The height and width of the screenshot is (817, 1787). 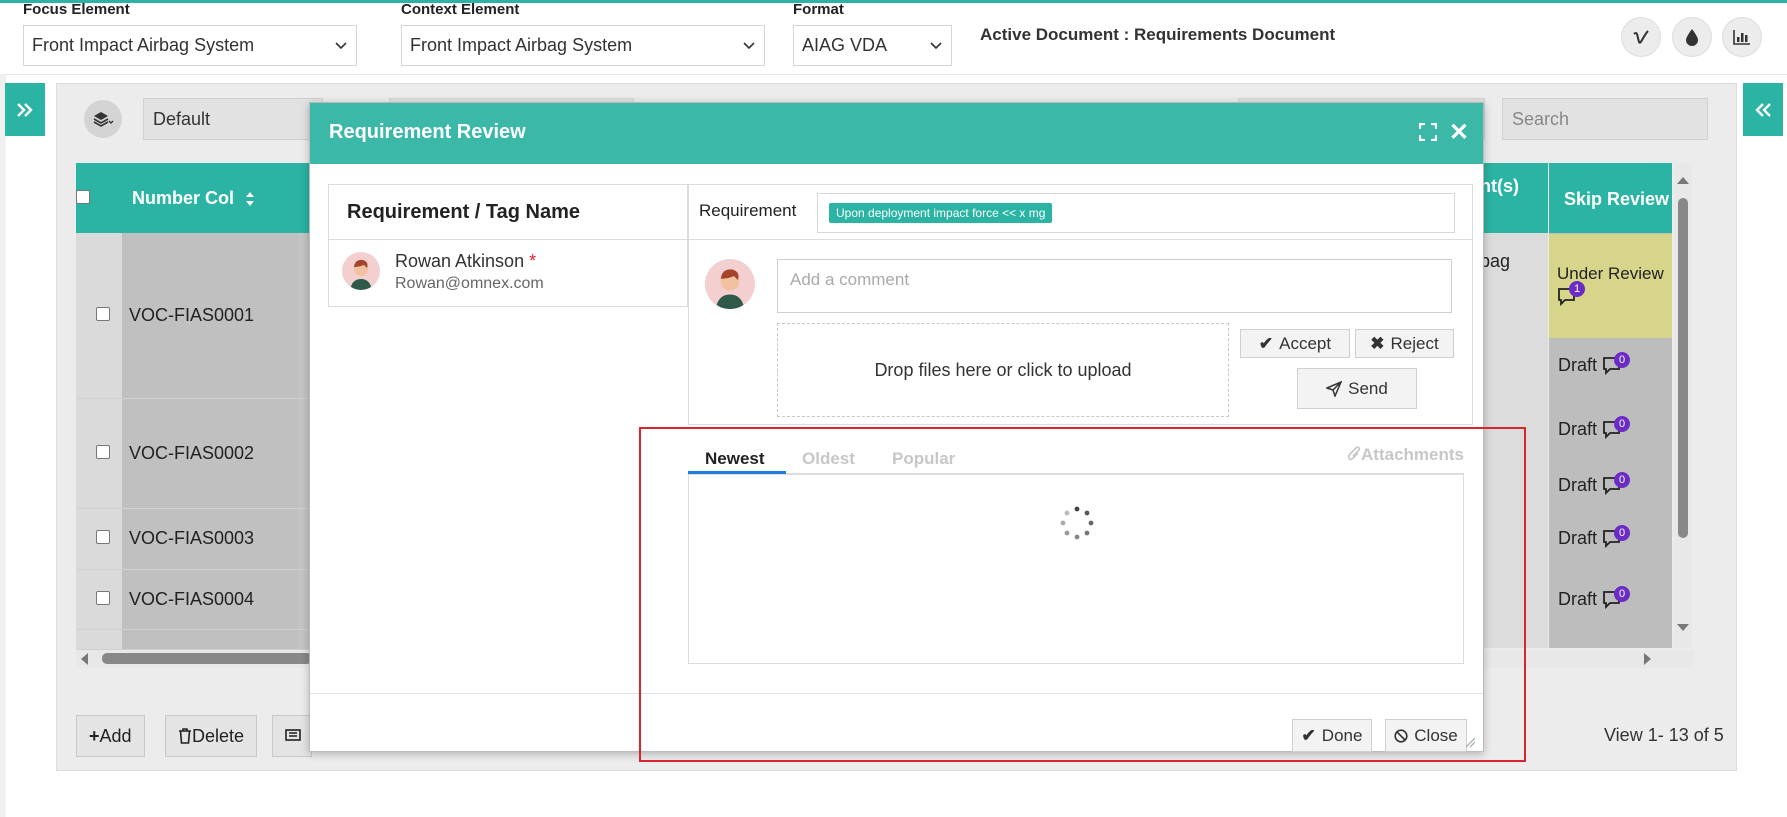 I want to click on left-edge, so click(x=3, y=445).